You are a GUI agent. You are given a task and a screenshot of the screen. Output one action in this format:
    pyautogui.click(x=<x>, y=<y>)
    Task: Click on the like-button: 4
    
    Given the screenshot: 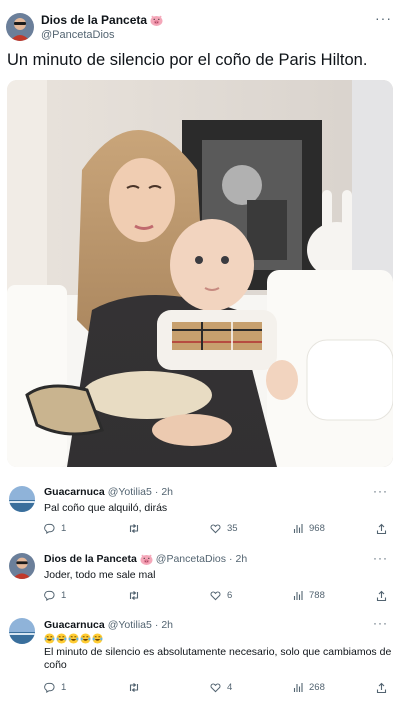 What is the action you would take?
    pyautogui.click(x=221, y=687)
    